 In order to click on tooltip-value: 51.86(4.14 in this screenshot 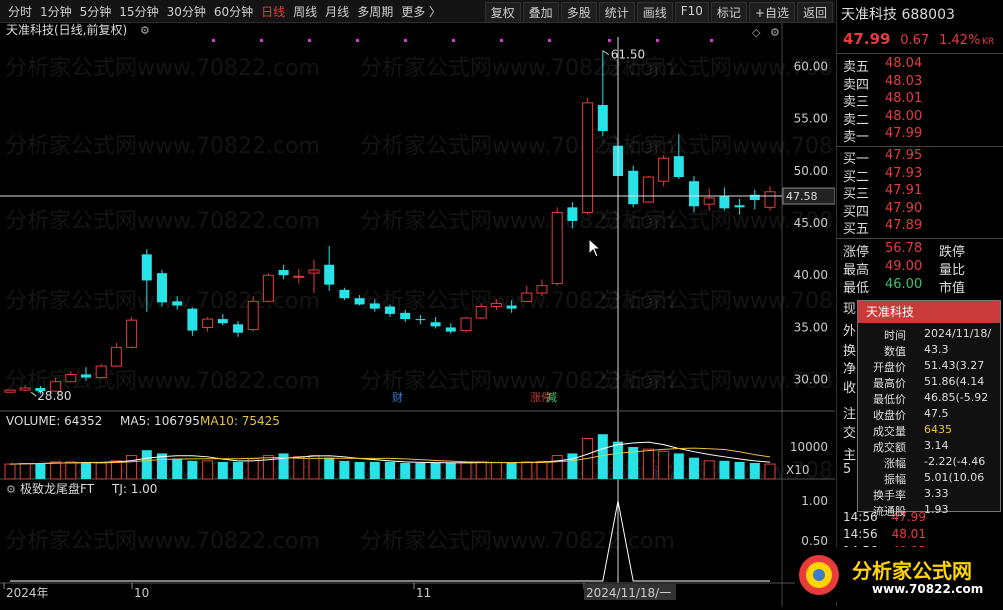, I will do `click(954, 381)`.